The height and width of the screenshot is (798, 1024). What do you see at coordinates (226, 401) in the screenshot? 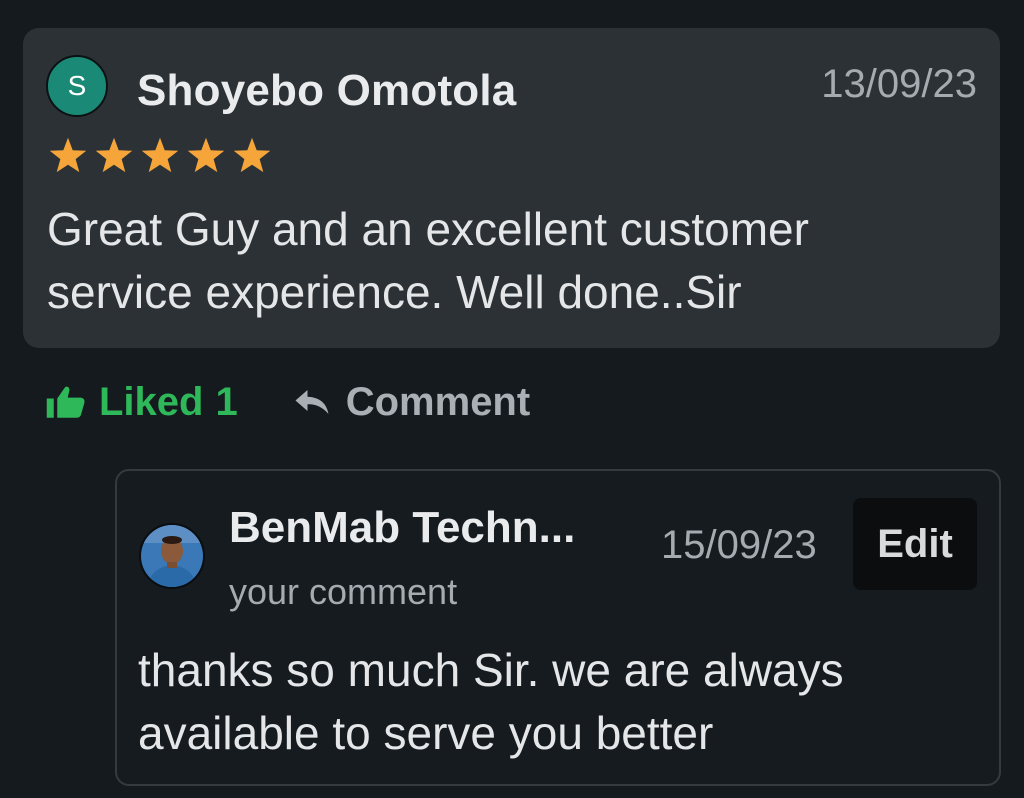
I see `like-count: 1` at bounding box center [226, 401].